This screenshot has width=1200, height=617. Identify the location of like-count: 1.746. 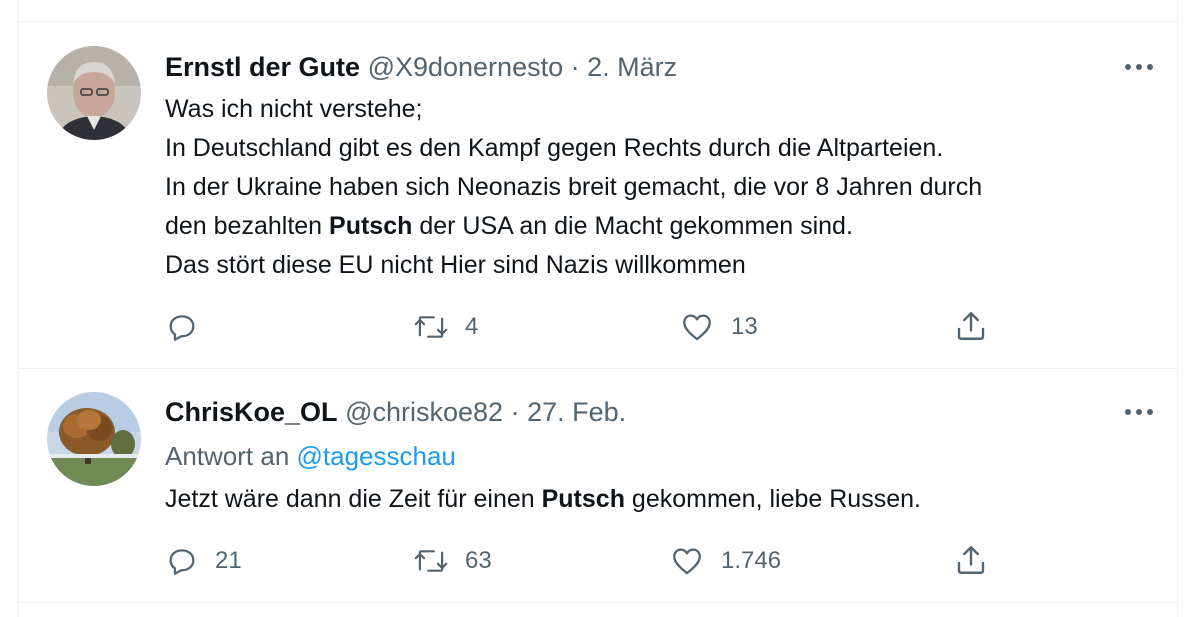
(751, 560).